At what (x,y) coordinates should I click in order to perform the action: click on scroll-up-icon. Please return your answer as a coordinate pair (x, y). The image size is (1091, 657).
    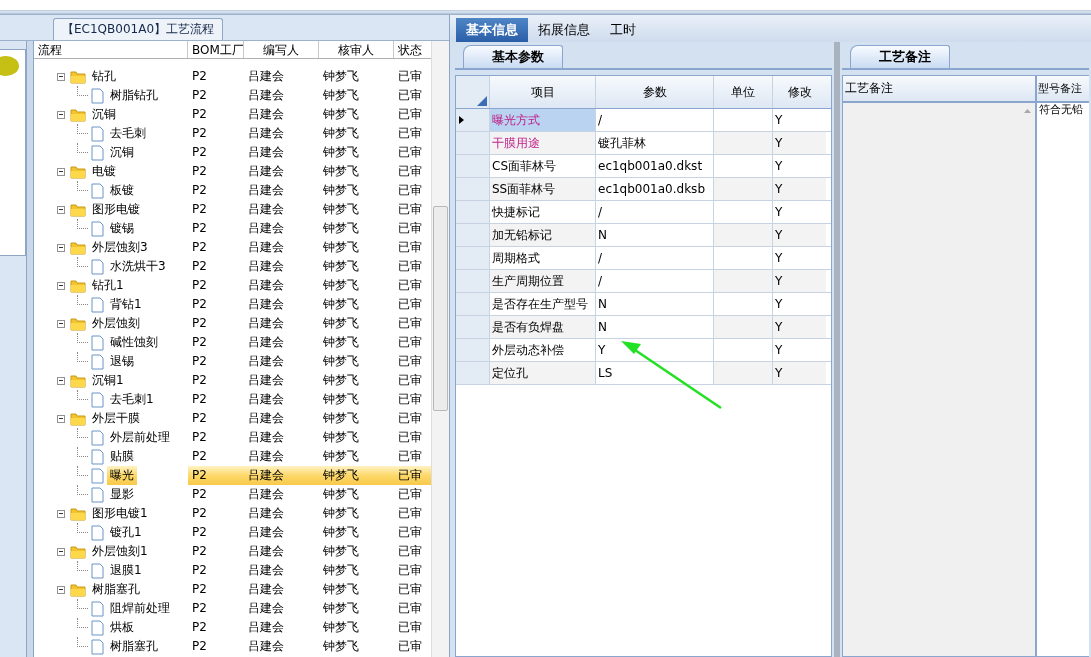
    Looking at the image, I should click on (1027, 111).